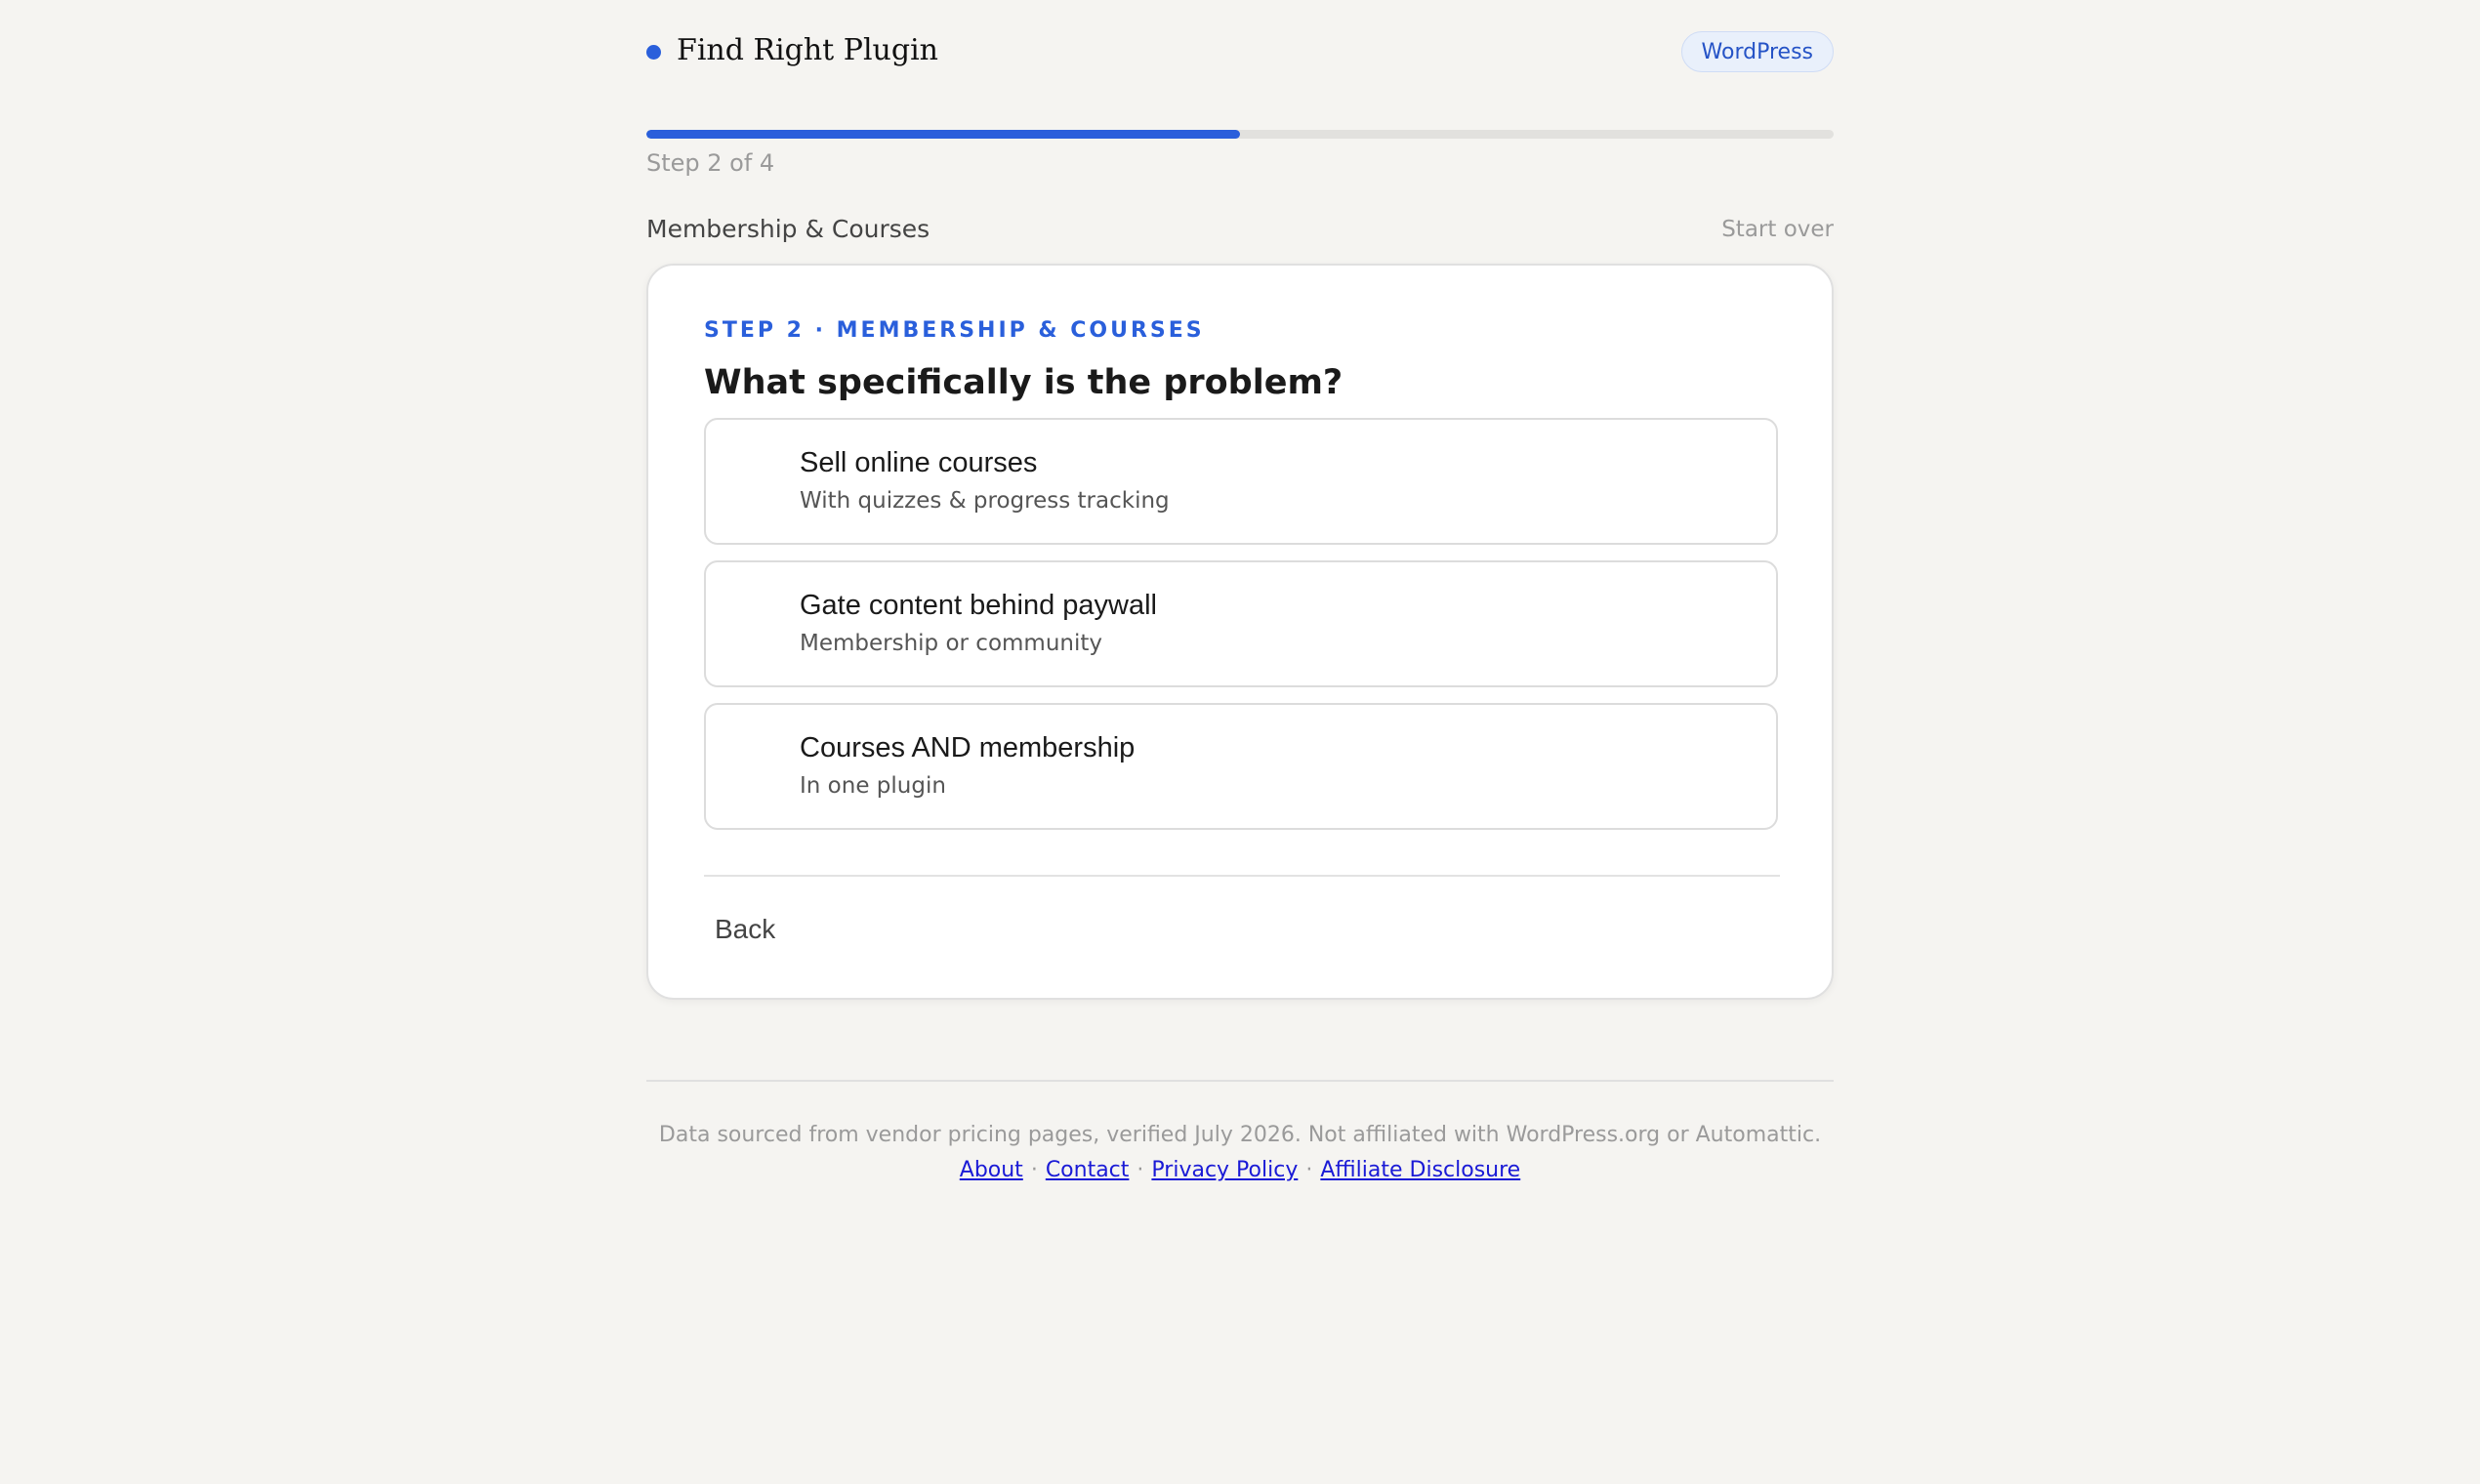 The width and height of the screenshot is (2480, 1484). Describe the element at coordinates (1240, 1081) in the screenshot. I see `footer-divider` at that location.